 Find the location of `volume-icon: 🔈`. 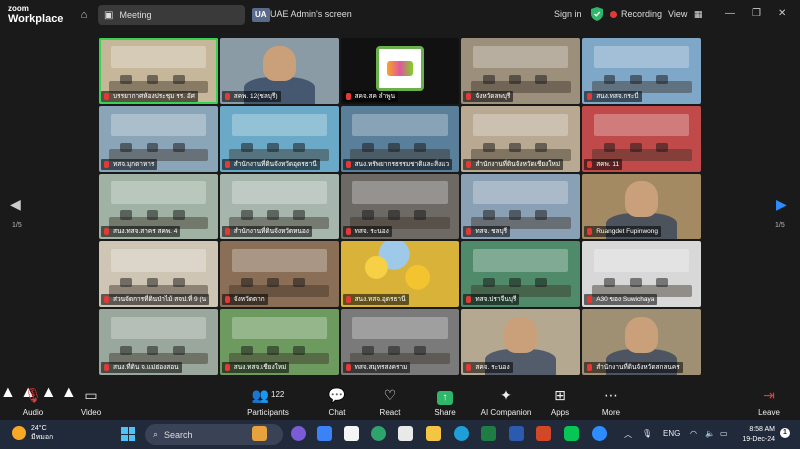

volume-icon: 🔈 is located at coordinates (710, 433).